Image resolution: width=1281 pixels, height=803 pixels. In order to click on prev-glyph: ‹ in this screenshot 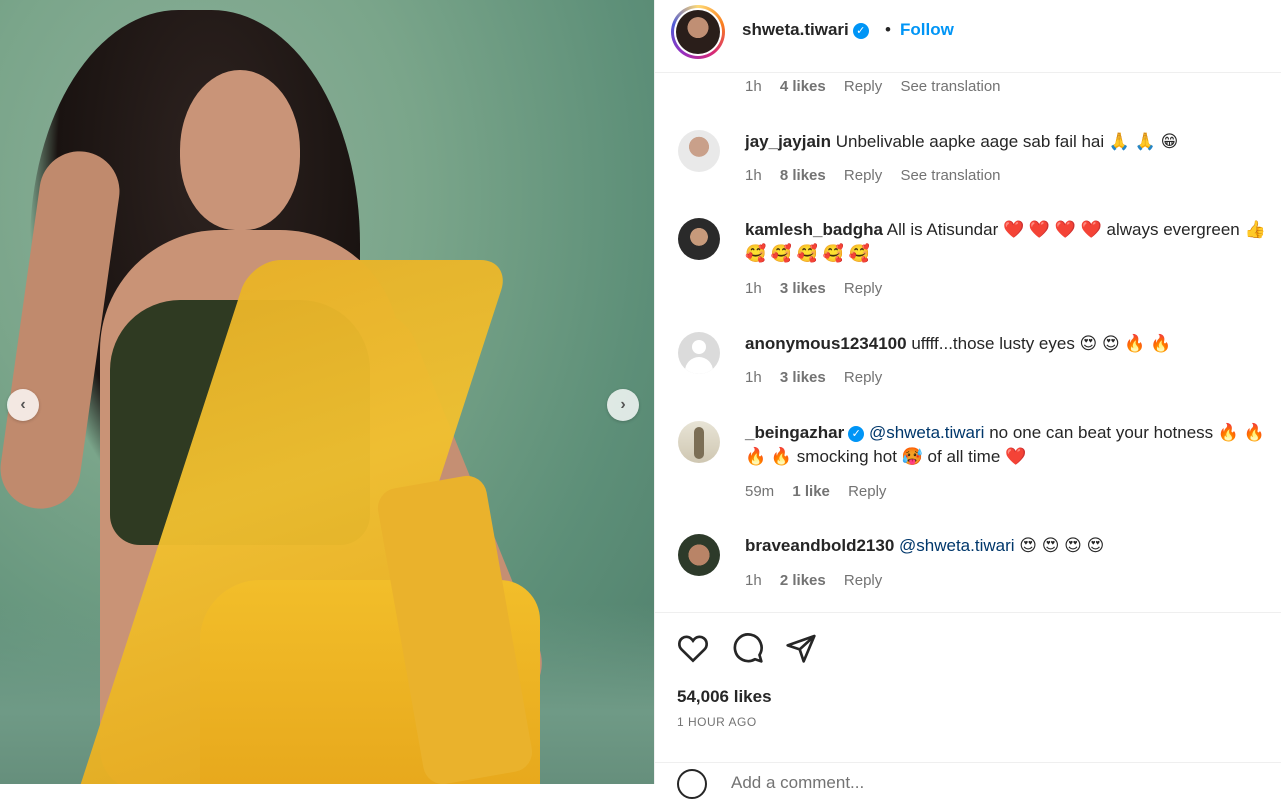, I will do `click(23, 404)`.